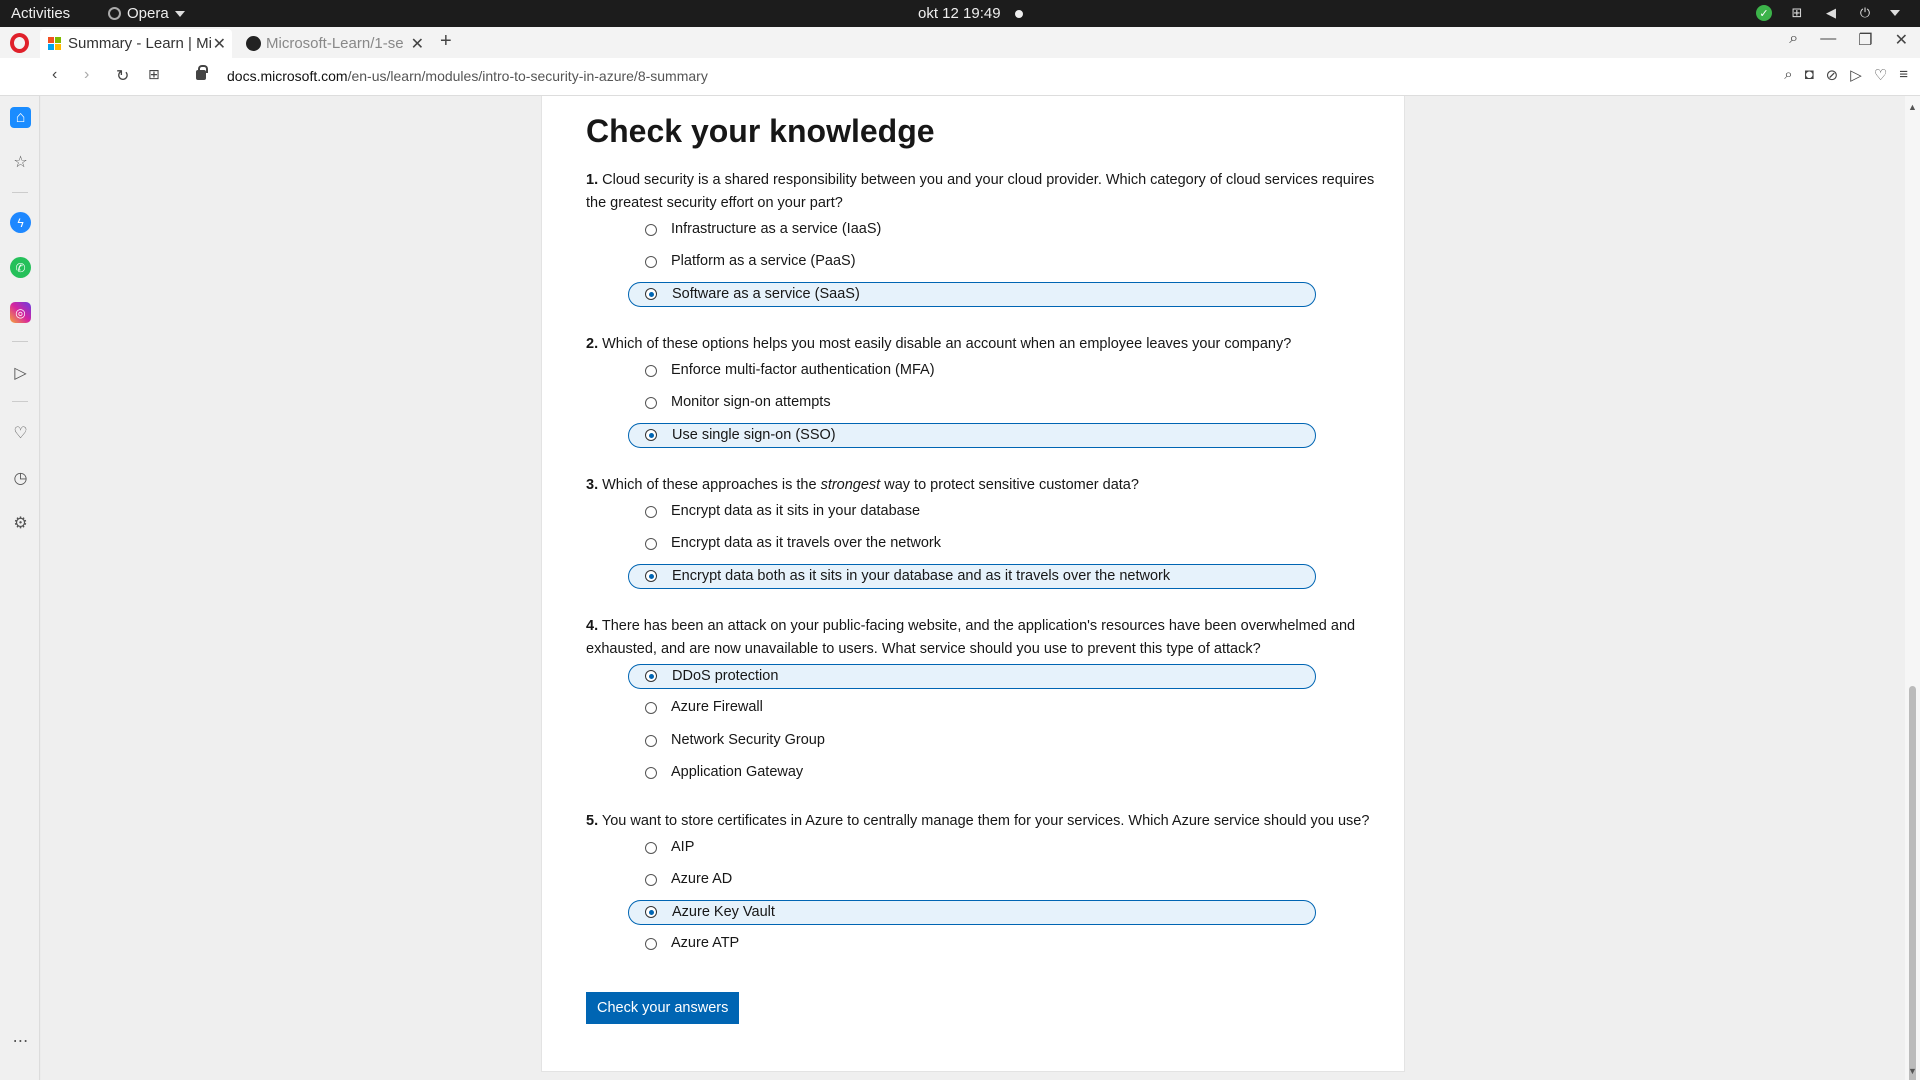 The height and width of the screenshot is (1080, 1920). What do you see at coordinates (1912, 107) in the screenshot?
I see `scroll-up-icon: ▲` at bounding box center [1912, 107].